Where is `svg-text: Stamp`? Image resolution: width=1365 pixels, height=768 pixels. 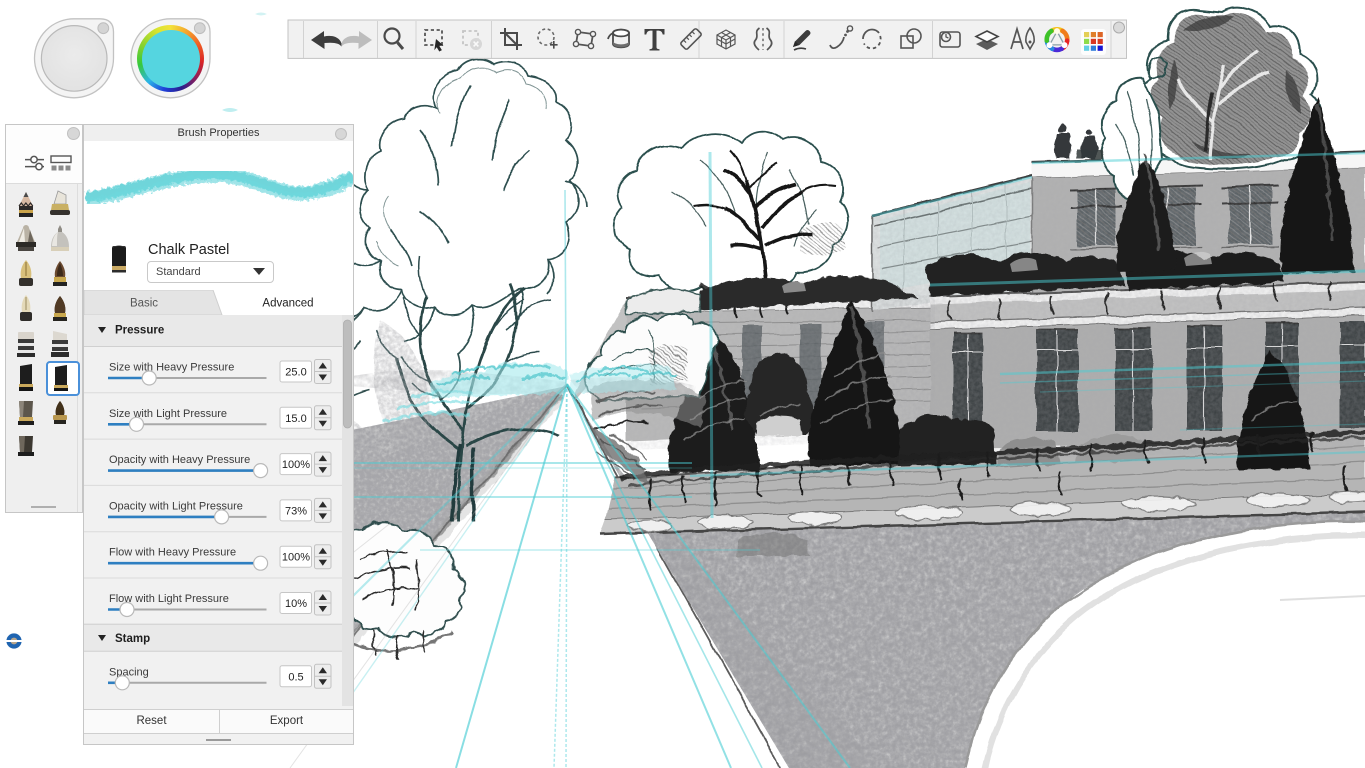 svg-text: Stamp is located at coordinates (132, 639).